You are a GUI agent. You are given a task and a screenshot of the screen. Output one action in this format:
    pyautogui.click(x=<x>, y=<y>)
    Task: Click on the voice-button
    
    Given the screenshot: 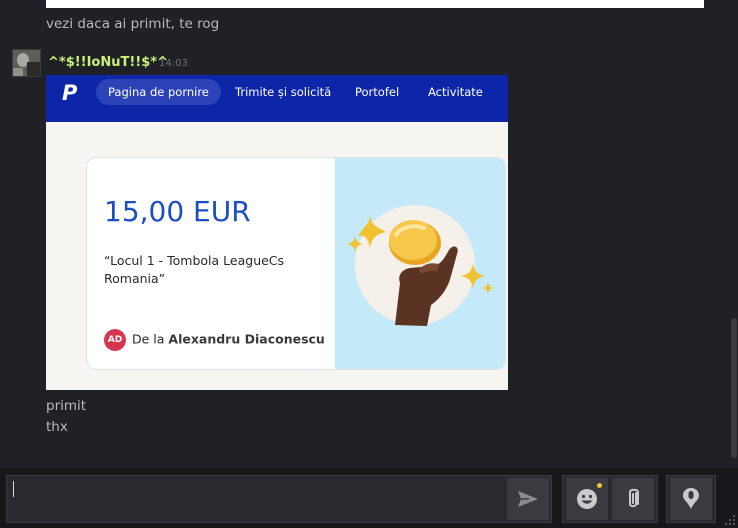 What is the action you would take?
    pyautogui.click(x=691, y=499)
    